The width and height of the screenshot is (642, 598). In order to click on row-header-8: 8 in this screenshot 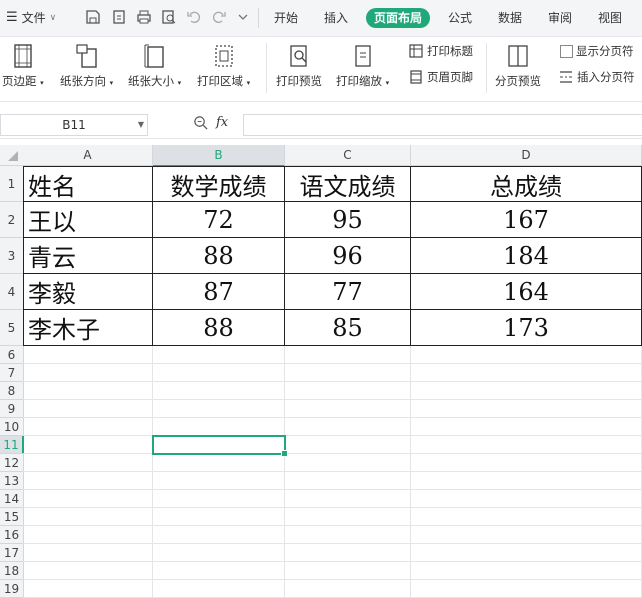, I will do `click(12, 391)`.